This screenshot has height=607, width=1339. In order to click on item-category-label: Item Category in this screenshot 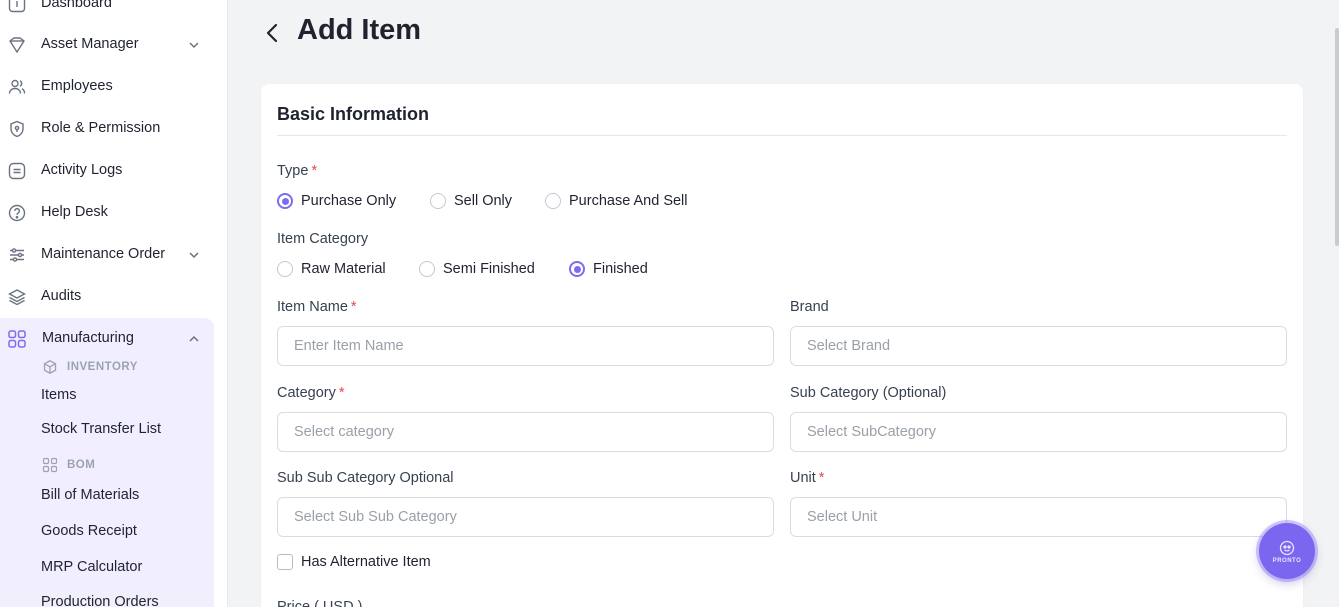, I will do `click(323, 239)`.